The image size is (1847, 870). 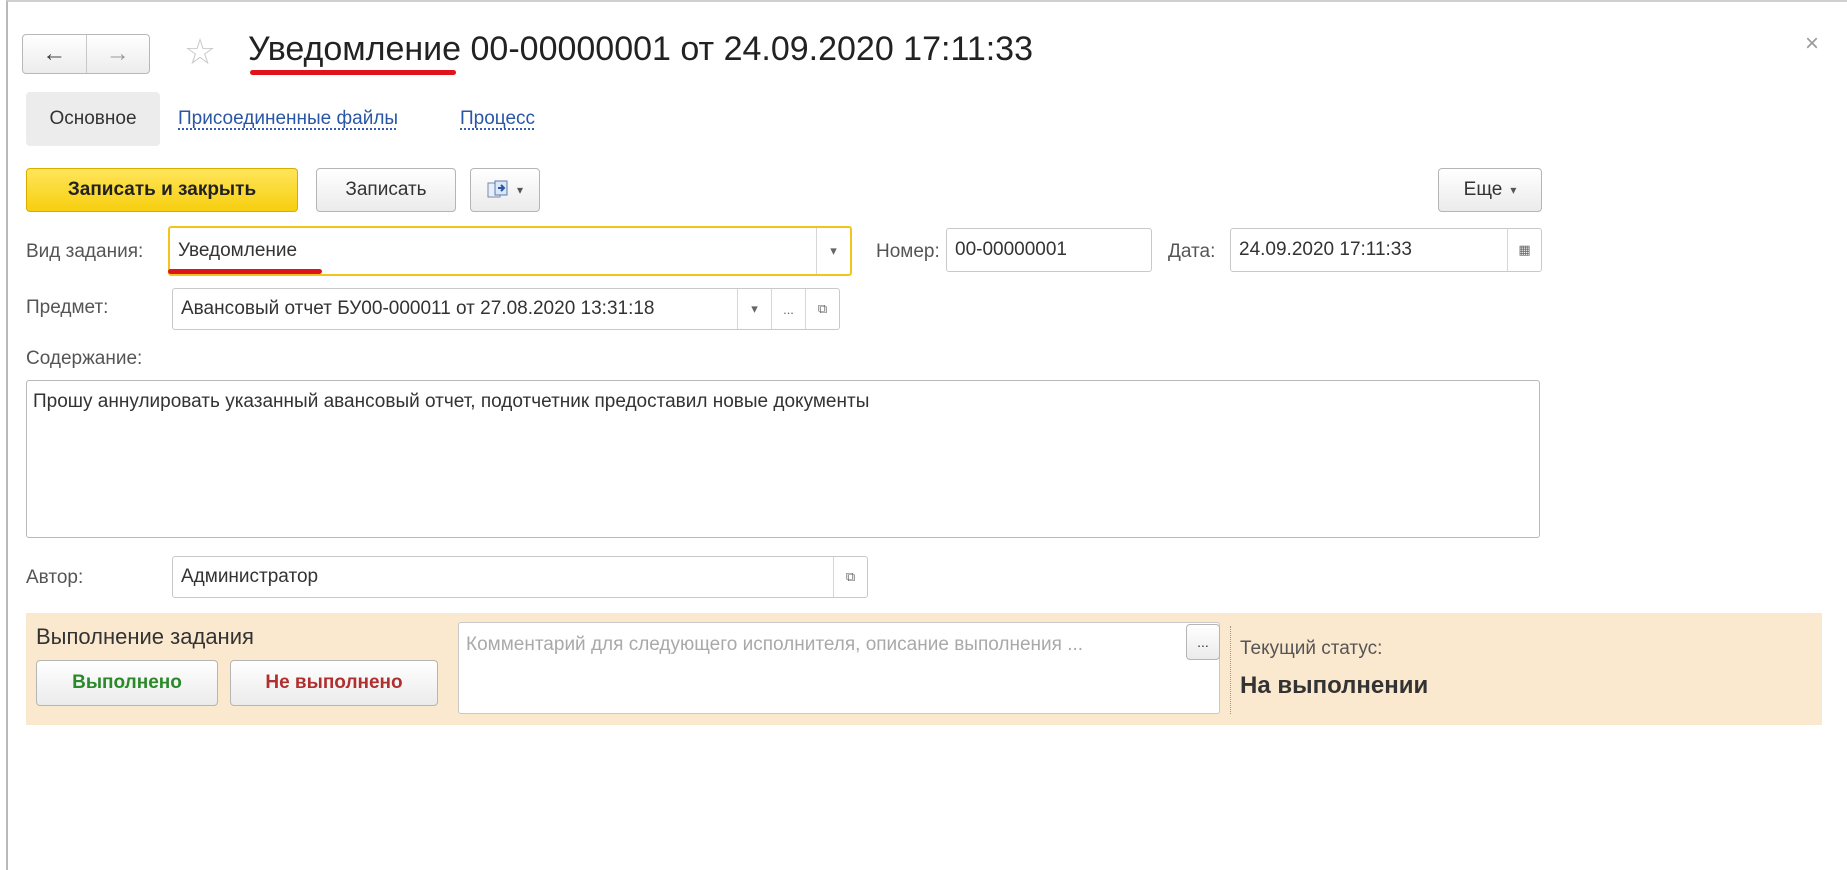 What do you see at coordinates (93, 119) in the screenshot?
I see `tab-main: Основное` at bounding box center [93, 119].